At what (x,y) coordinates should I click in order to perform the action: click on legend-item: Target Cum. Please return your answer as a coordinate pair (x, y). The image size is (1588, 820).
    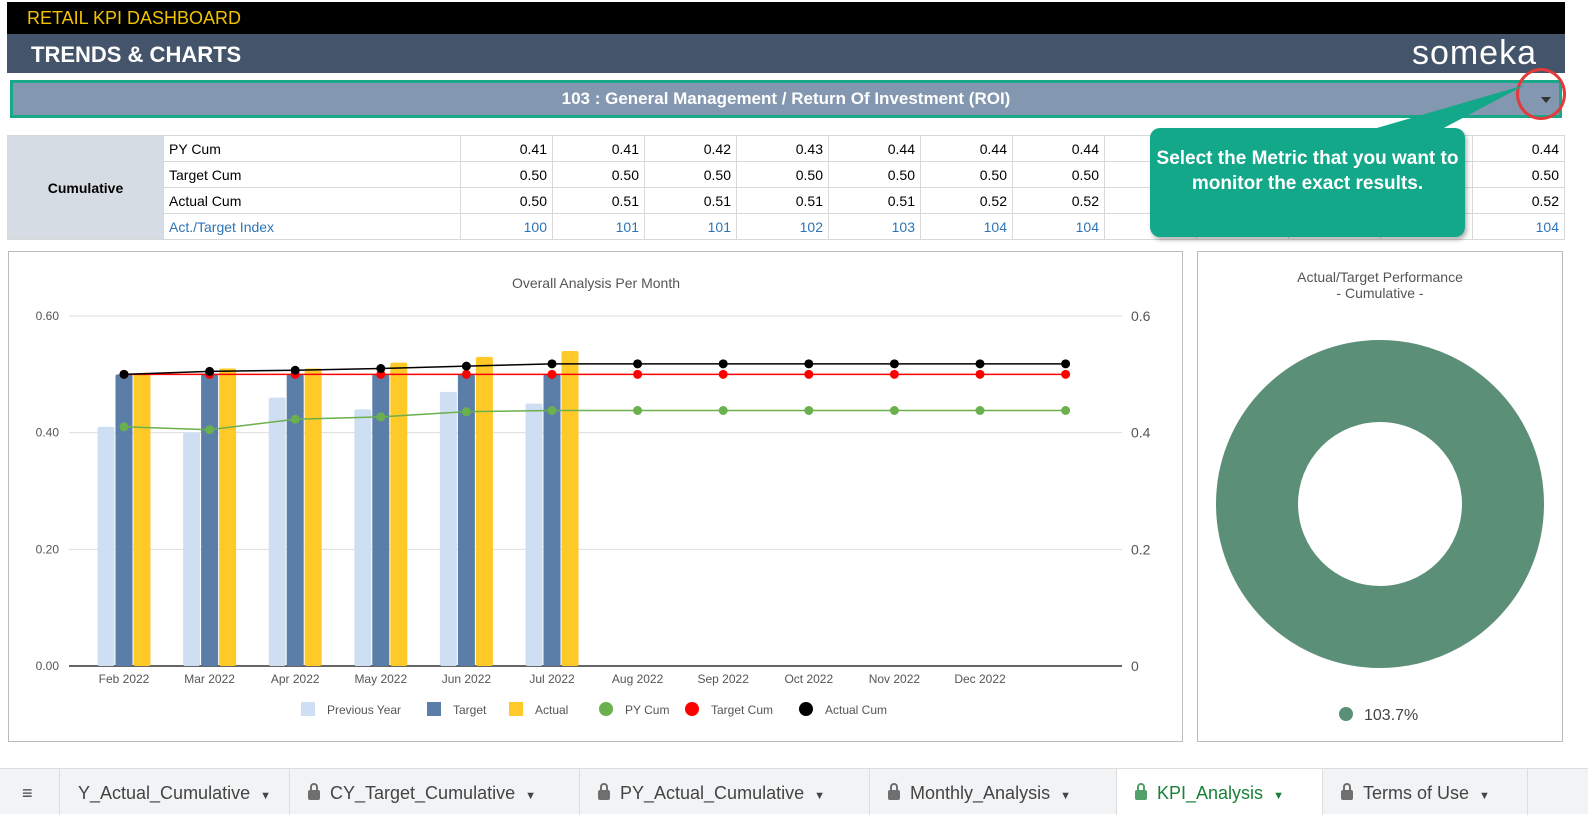
    Looking at the image, I should click on (729, 709).